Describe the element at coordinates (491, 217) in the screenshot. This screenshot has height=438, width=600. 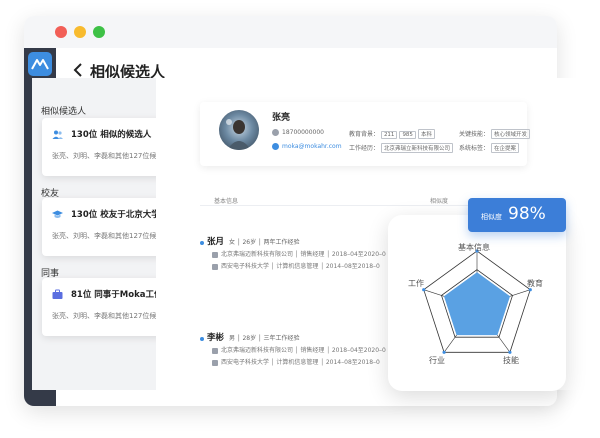
I see `similarity-label: 相似度` at that location.